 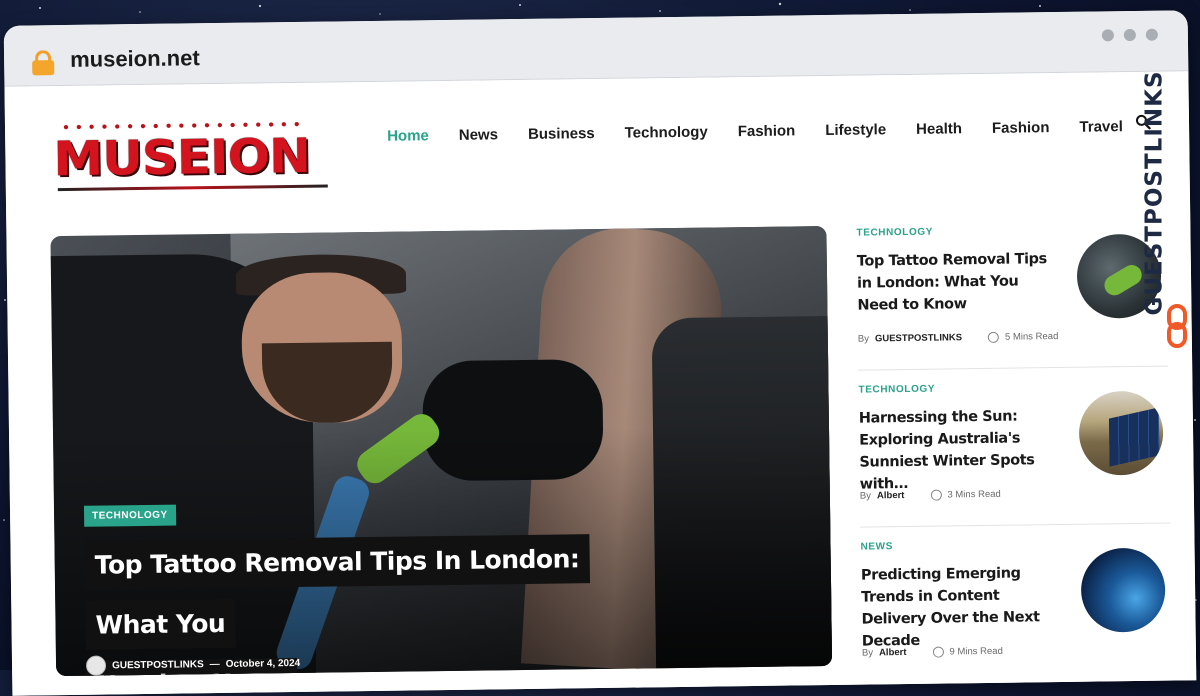 What do you see at coordinates (1101, 127) in the screenshot?
I see `nav-item-travel: Travel` at bounding box center [1101, 127].